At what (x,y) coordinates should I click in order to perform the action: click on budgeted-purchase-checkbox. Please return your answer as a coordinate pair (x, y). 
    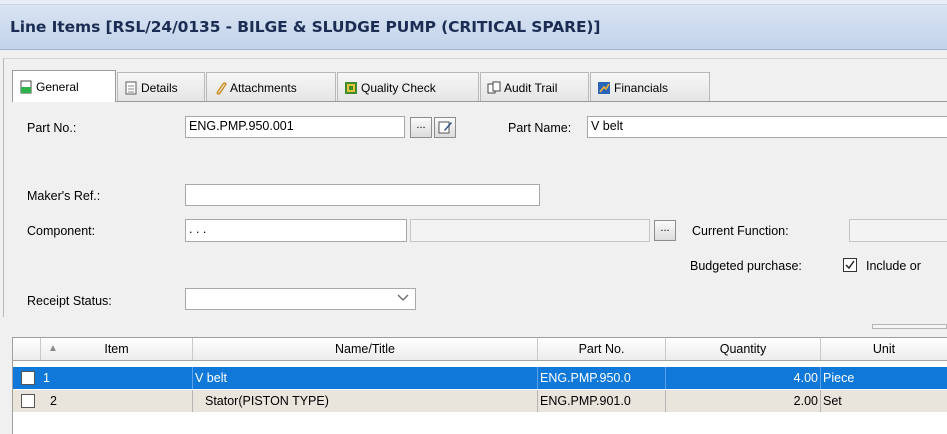
    Looking at the image, I should click on (850, 265).